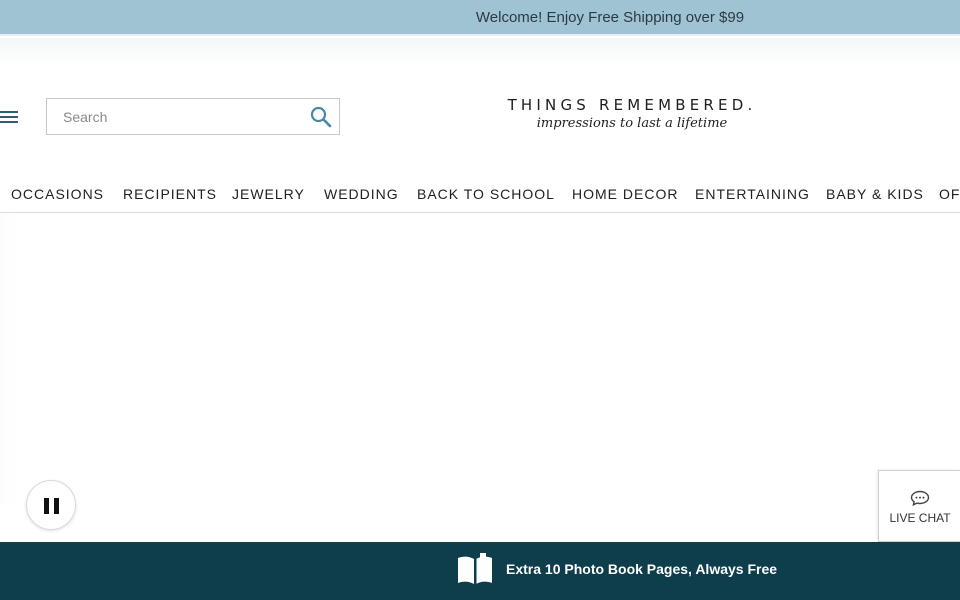  Describe the element at coordinates (632, 123) in the screenshot. I see `logo-tagline: impressions to last a lifetime` at that location.